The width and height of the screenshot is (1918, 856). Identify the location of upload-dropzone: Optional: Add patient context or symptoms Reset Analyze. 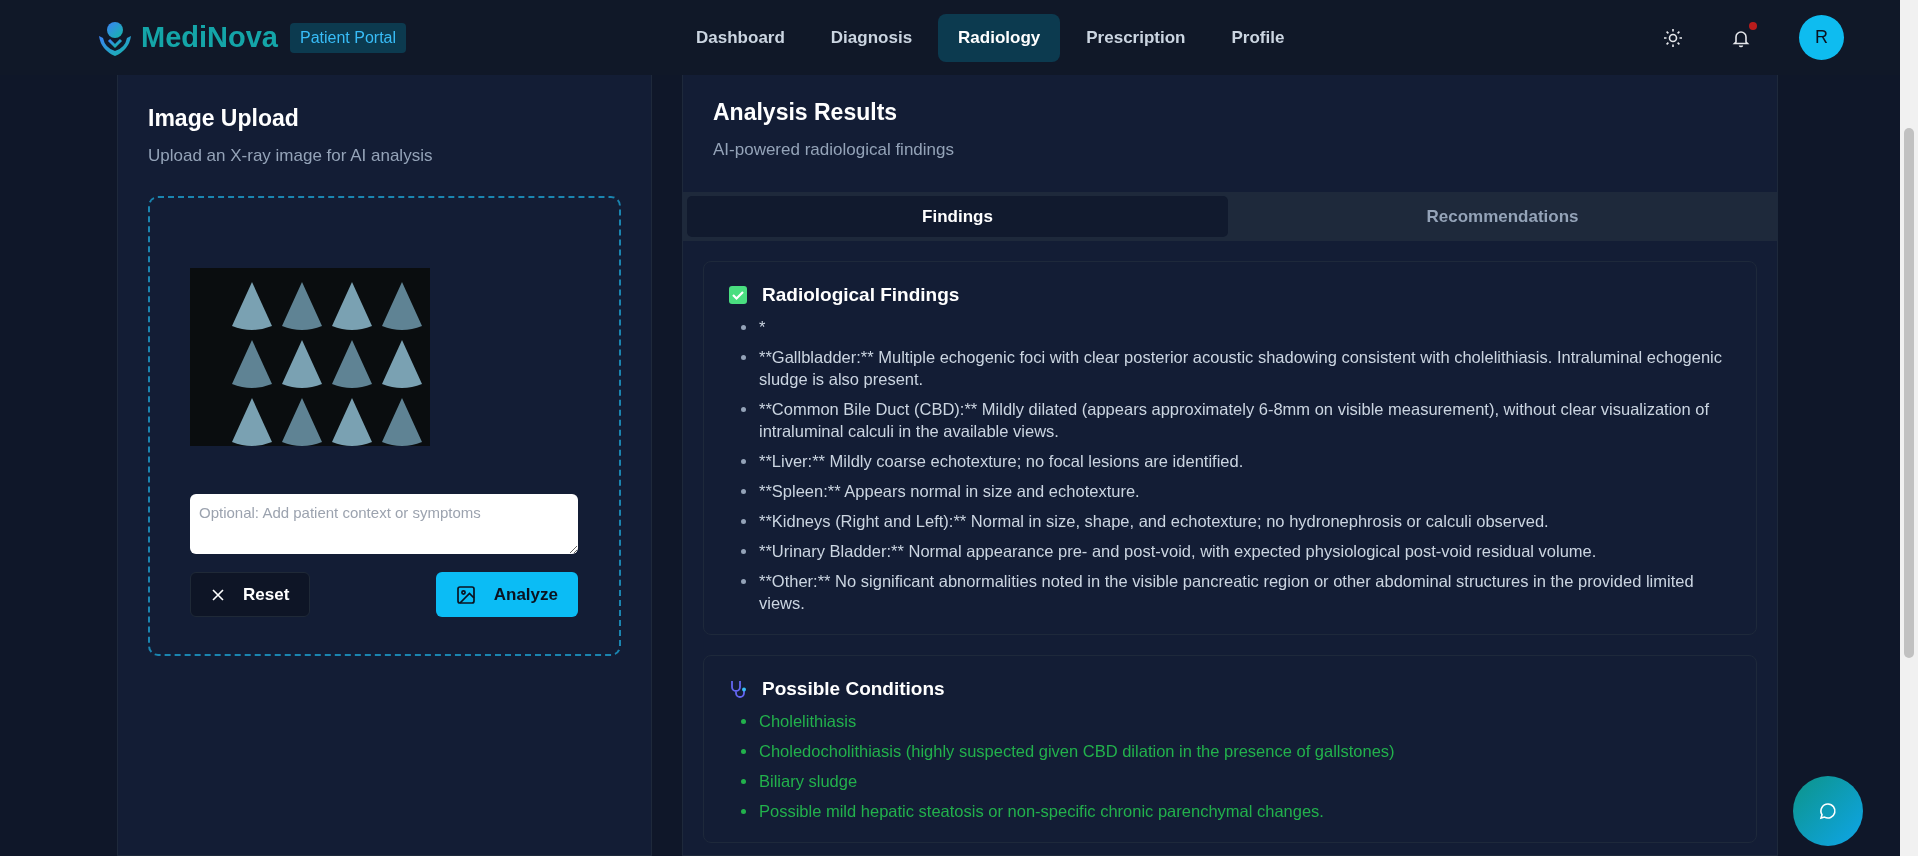
(384, 426).